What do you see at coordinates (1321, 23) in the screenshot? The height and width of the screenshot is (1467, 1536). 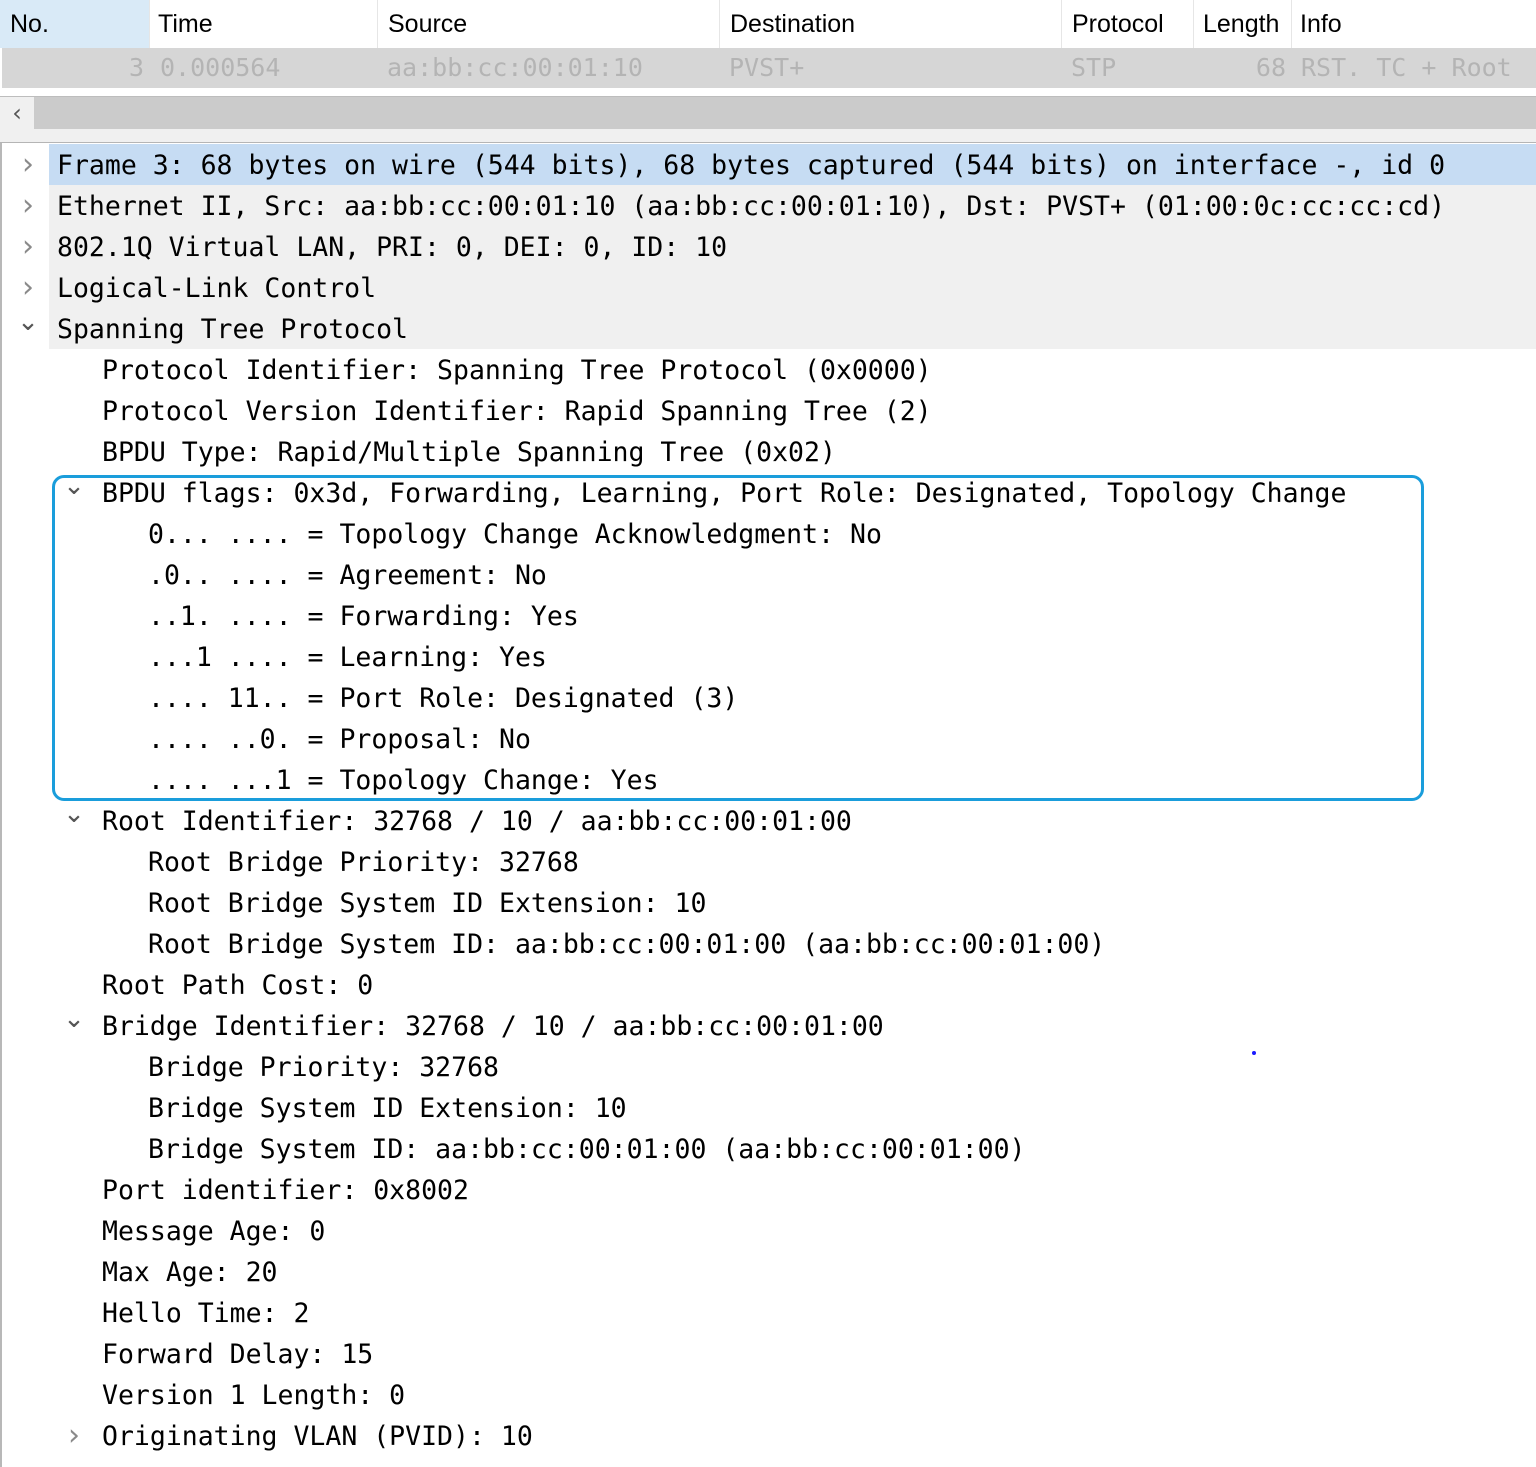 I see `column-header-label: Info` at bounding box center [1321, 23].